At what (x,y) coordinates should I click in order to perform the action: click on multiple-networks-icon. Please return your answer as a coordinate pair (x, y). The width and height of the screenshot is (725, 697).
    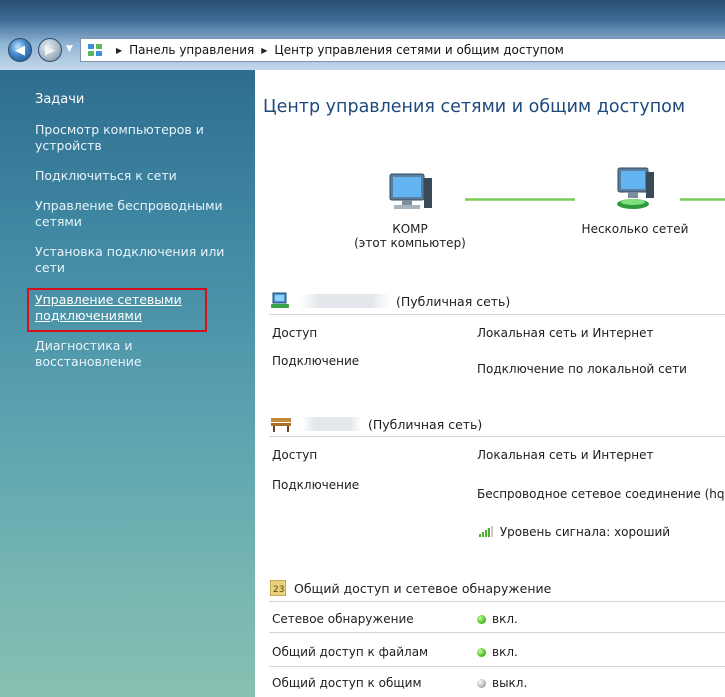
    Looking at the image, I should click on (633, 193).